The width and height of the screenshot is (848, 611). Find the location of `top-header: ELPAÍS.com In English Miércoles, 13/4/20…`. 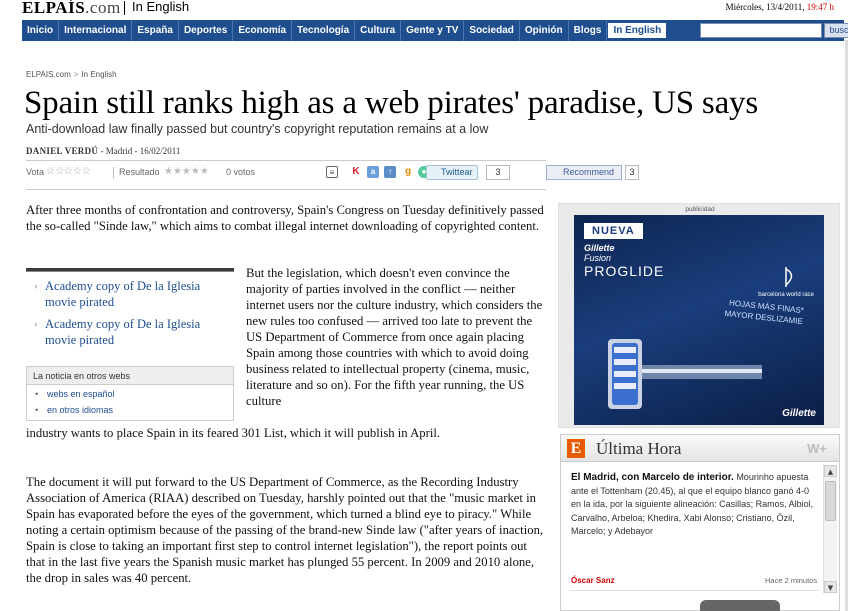

top-header: ELPAÍS.com In English Miércoles, 13/4/20… is located at coordinates (424, 10).